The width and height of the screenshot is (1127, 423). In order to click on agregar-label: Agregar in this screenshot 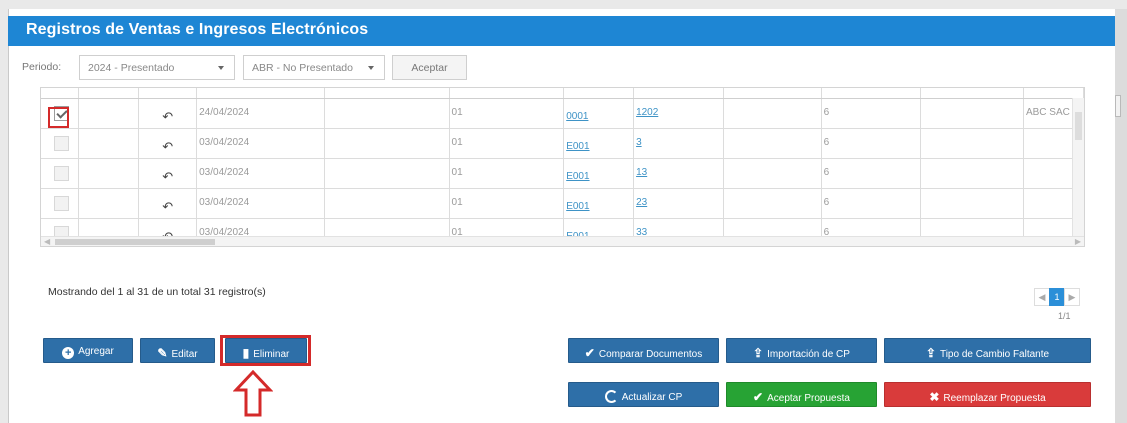, I will do `click(96, 351)`.